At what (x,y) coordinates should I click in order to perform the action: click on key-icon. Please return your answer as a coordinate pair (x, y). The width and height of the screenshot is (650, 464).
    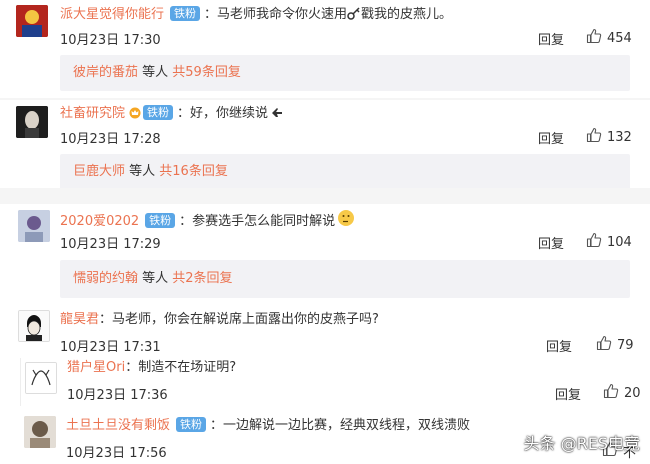
    Looking at the image, I should click on (354, 16).